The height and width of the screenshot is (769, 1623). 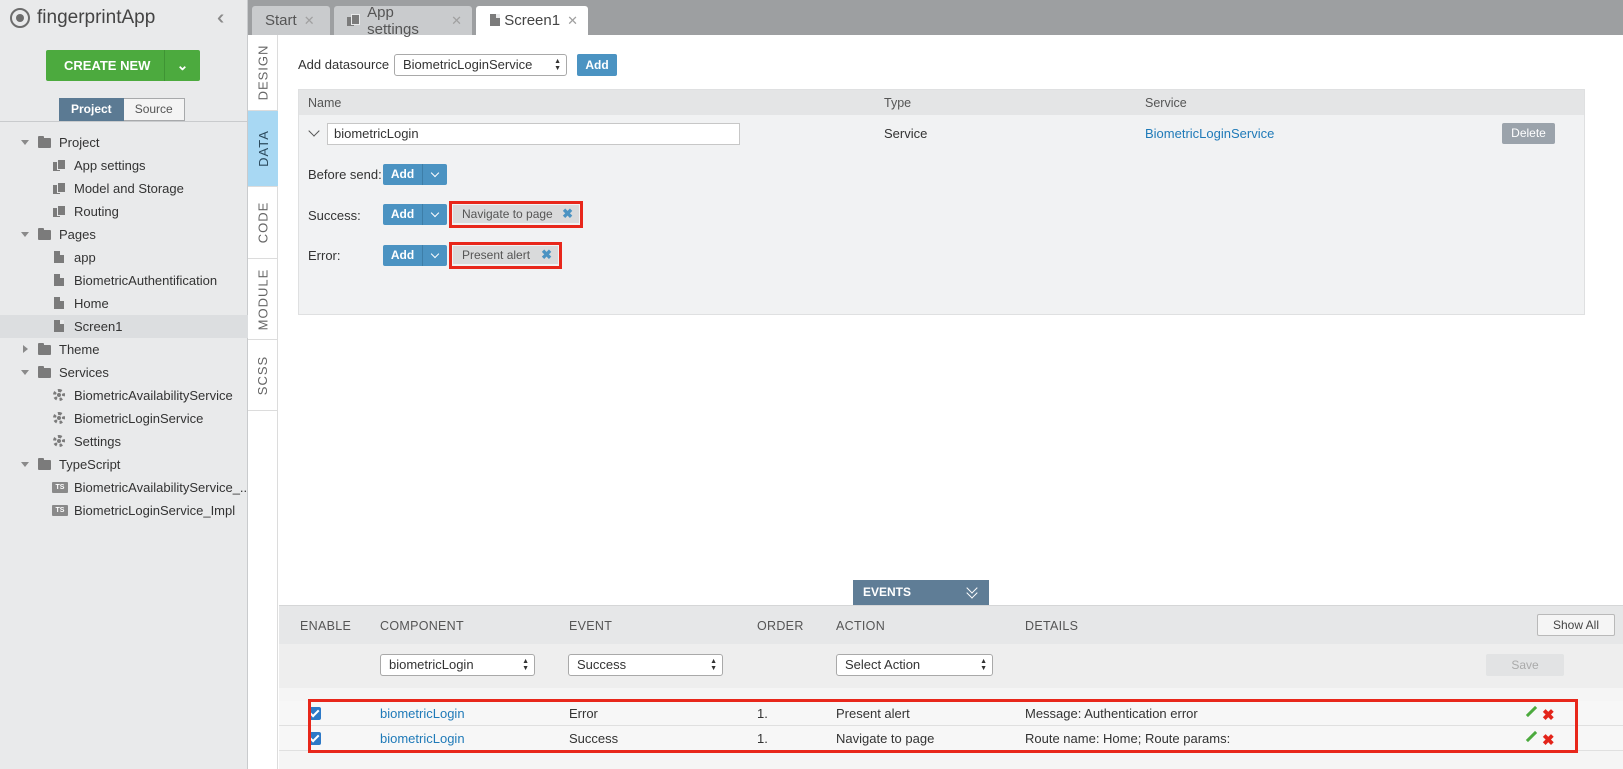 What do you see at coordinates (124, 418) in the screenshot?
I see `tree-item-biometric-login-service: BiometricLoginService` at bounding box center [124, 418].